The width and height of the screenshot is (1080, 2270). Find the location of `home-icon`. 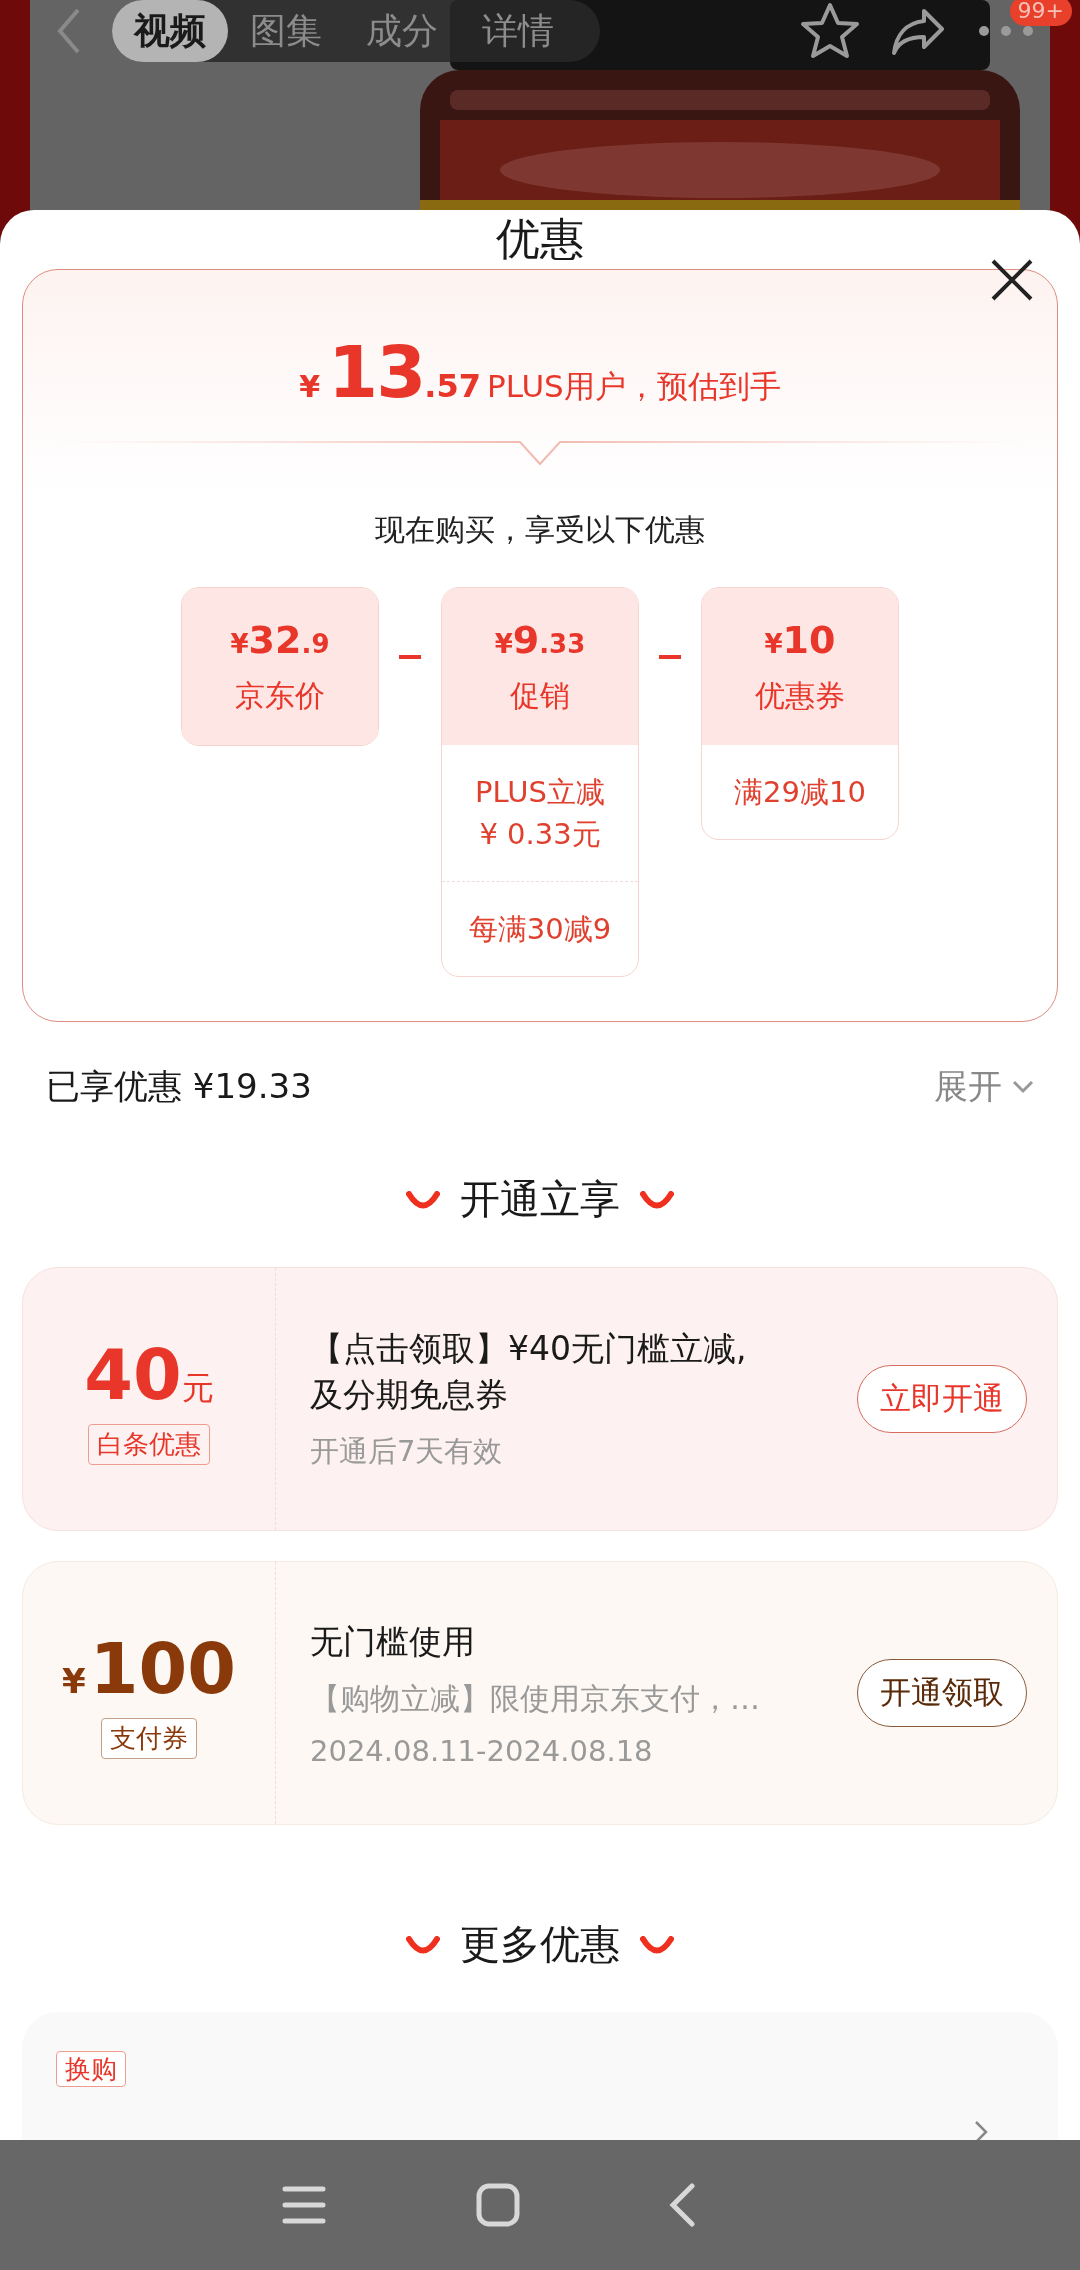

home-icon is located at coordinates (498, 2205).